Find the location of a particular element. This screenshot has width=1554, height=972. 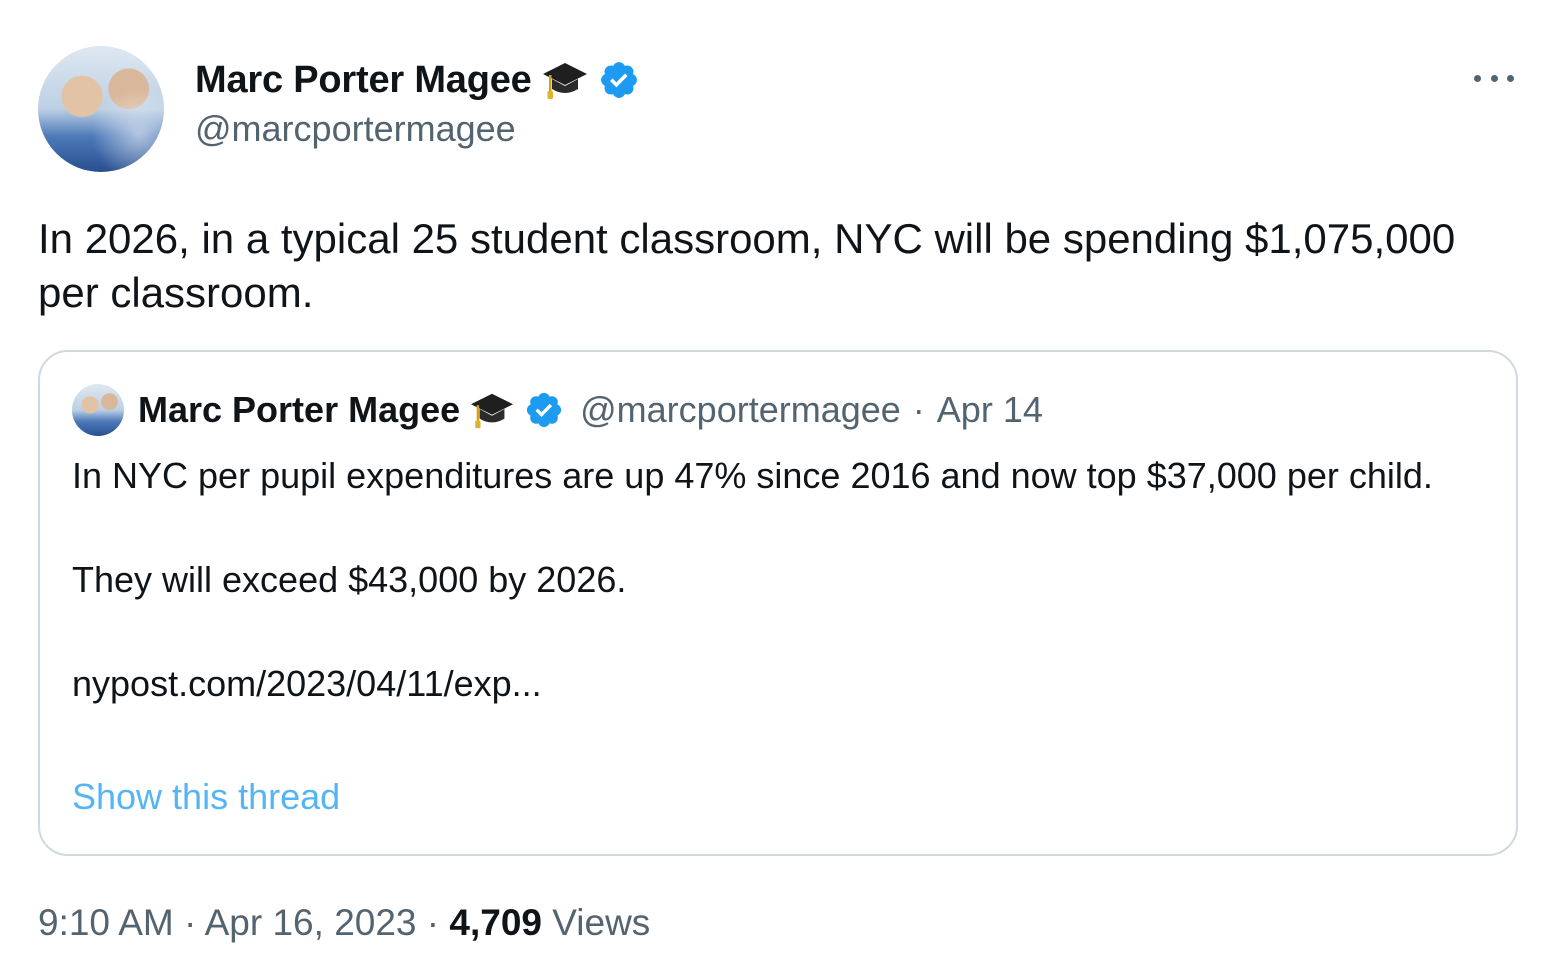

quoted-paragraph: They will exceed $43,000 by 2026. is located at coordinates (349, 579).